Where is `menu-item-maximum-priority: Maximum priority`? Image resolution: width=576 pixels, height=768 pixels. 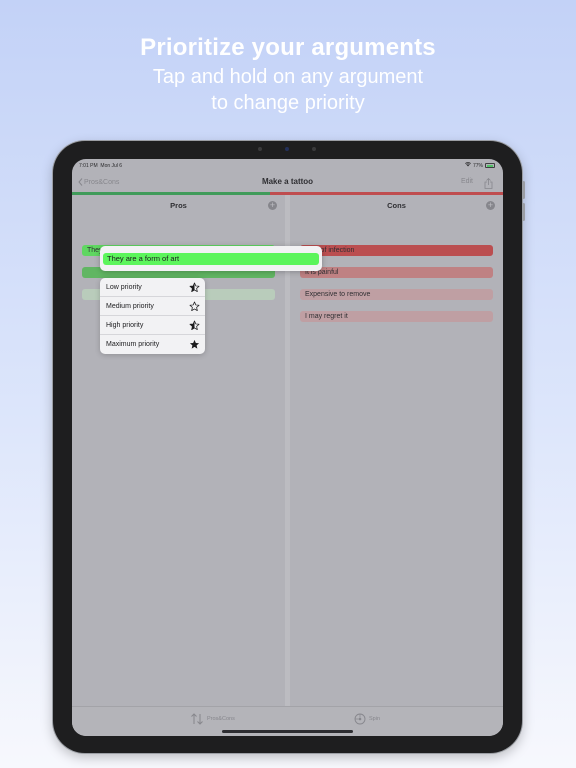 menu-item-maximum-priority: Maximum priority is located at coordinates (152, 344).